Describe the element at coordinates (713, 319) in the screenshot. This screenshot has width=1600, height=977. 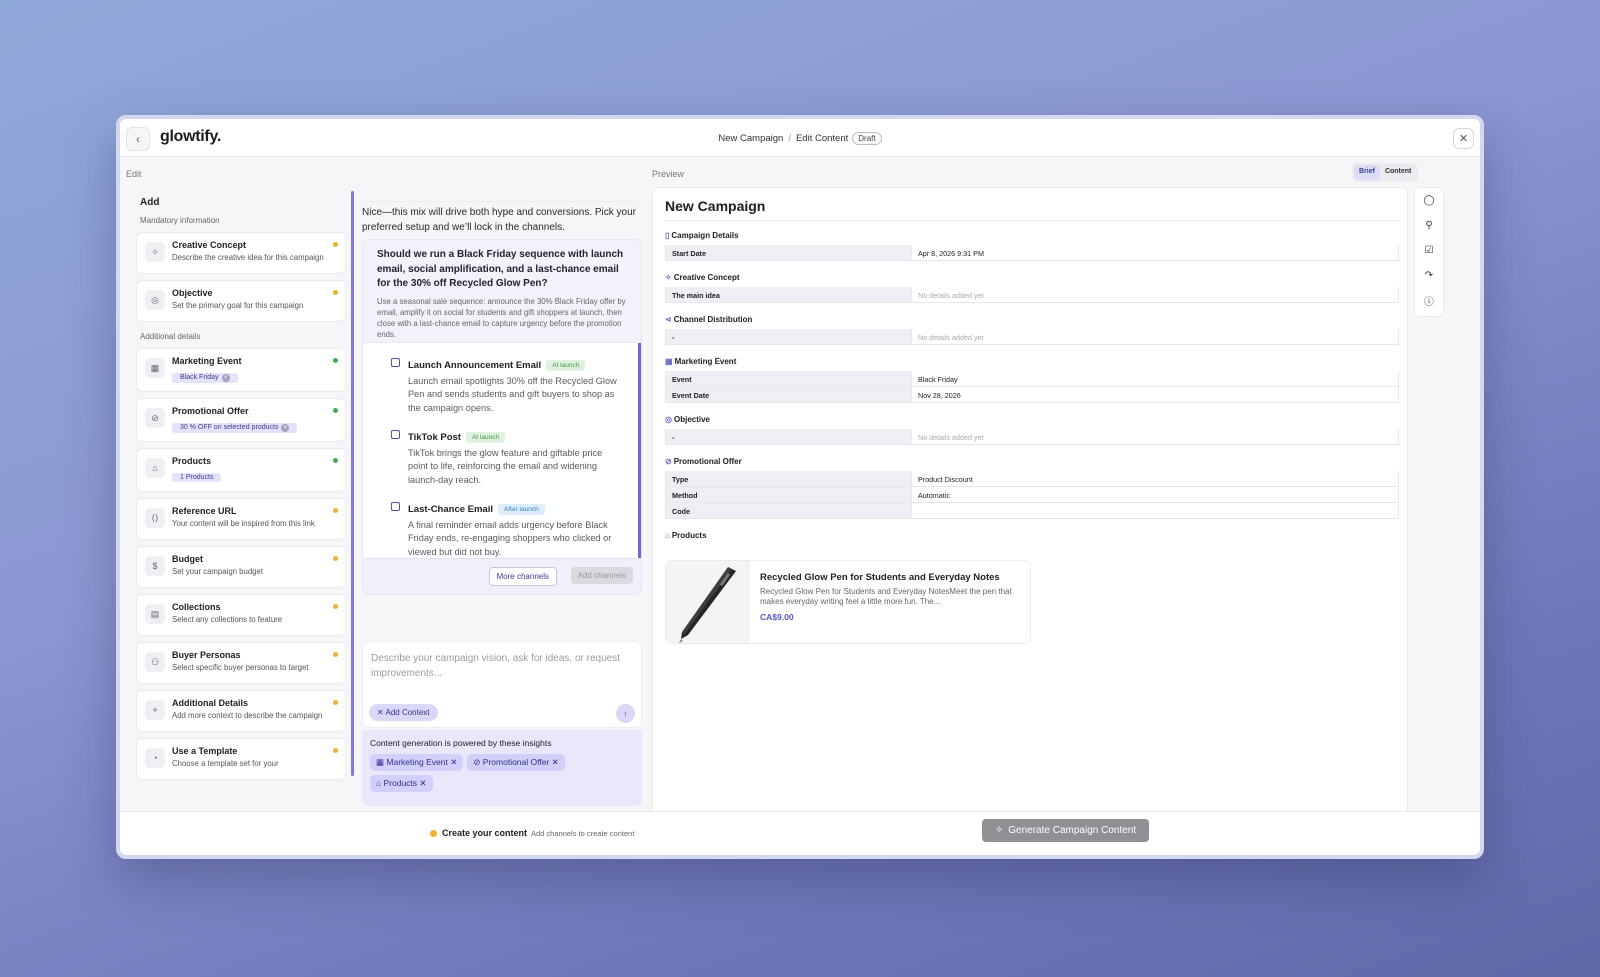
I see `section-heading: Channel Distribution` at that location.